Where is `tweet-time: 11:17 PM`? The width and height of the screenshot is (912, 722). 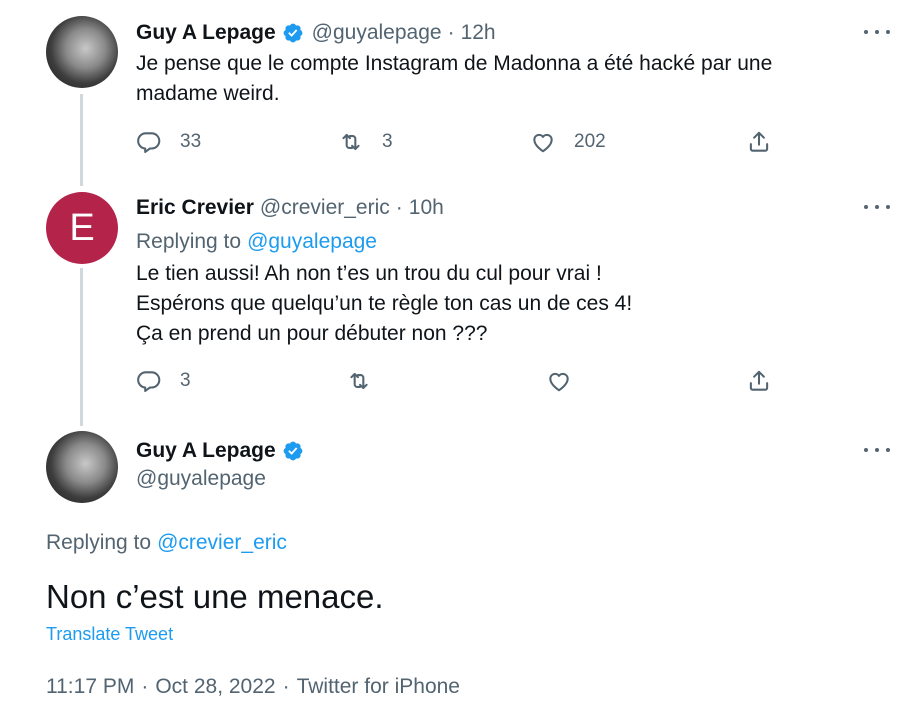 tweet-time: 11:17 PM is located at coordinates (90, 687).